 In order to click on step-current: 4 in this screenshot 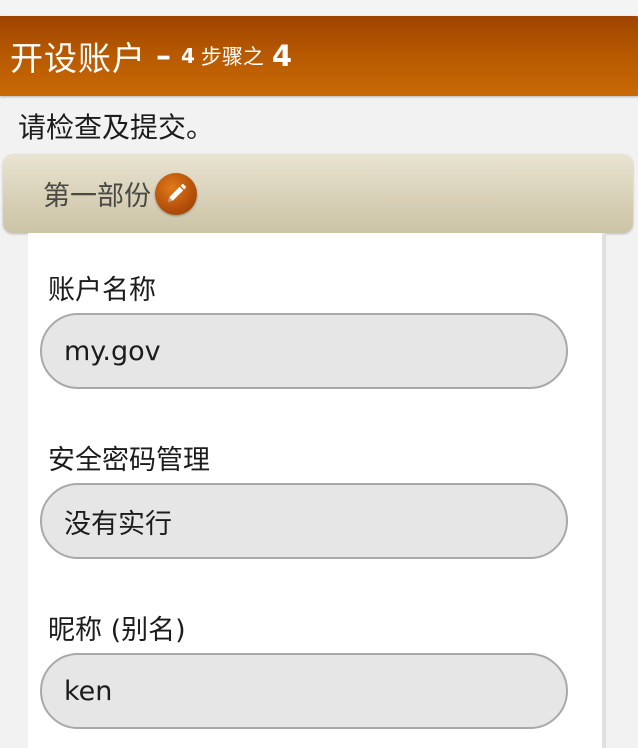, I will do `click(188, 56)`.